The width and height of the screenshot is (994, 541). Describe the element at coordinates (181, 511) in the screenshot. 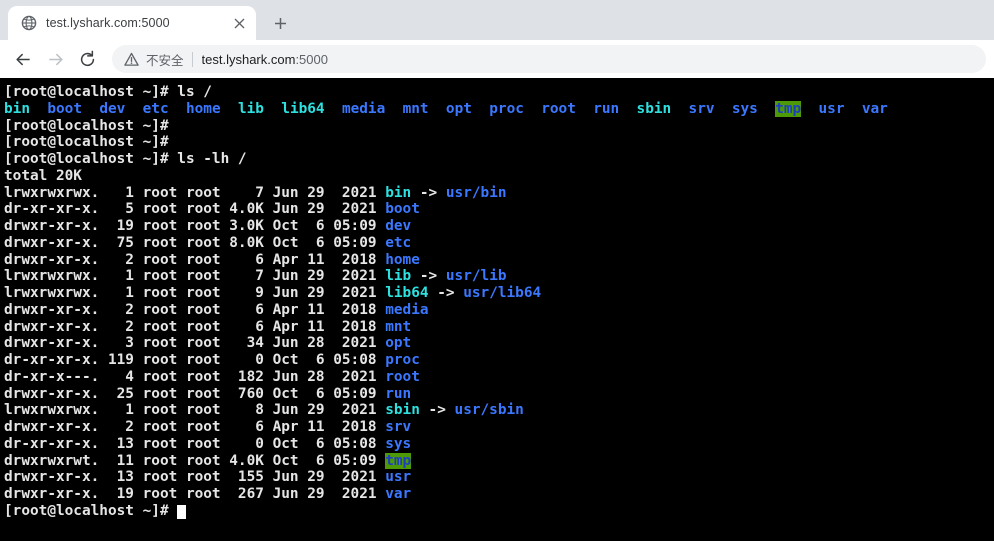

I see `terminal-cursor` at that location.